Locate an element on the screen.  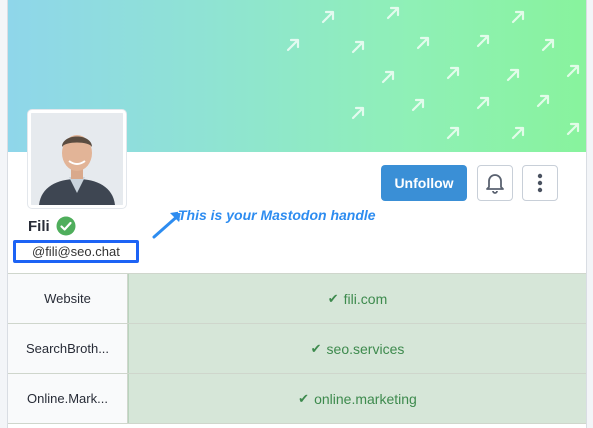
notify-button is located at coordinates (495, 183).